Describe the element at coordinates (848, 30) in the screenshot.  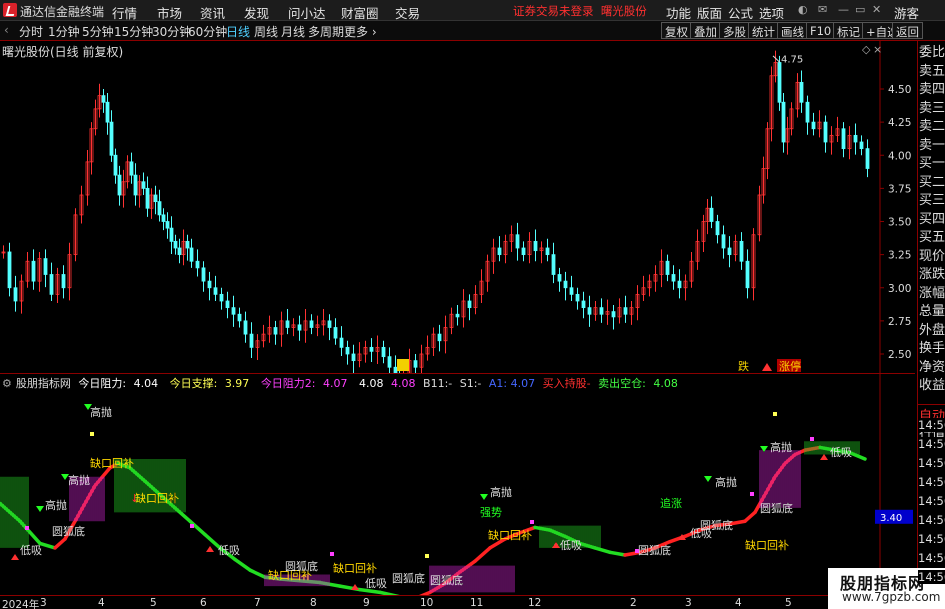
I see `mark-button: 标记` at that location.